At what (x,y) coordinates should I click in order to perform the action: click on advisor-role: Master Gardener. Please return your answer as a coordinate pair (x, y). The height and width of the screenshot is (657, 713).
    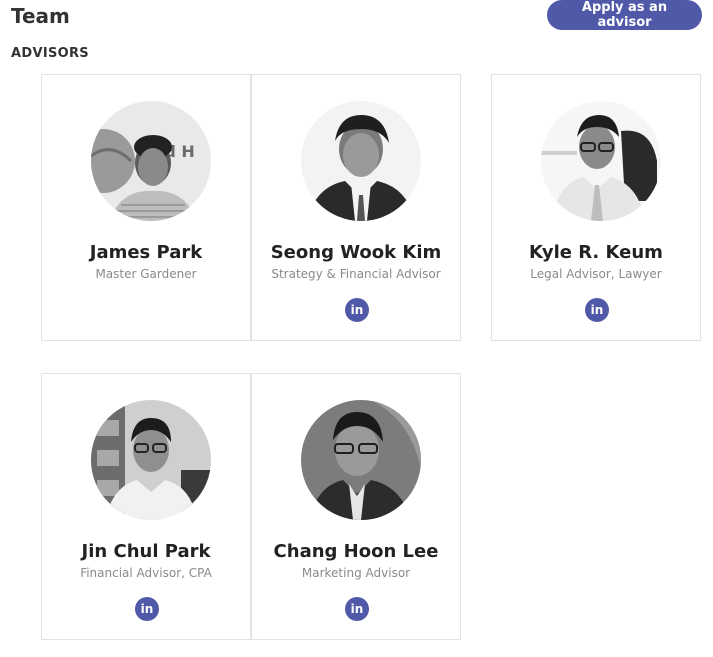
    Looking at the image, I should click on (146, 274).